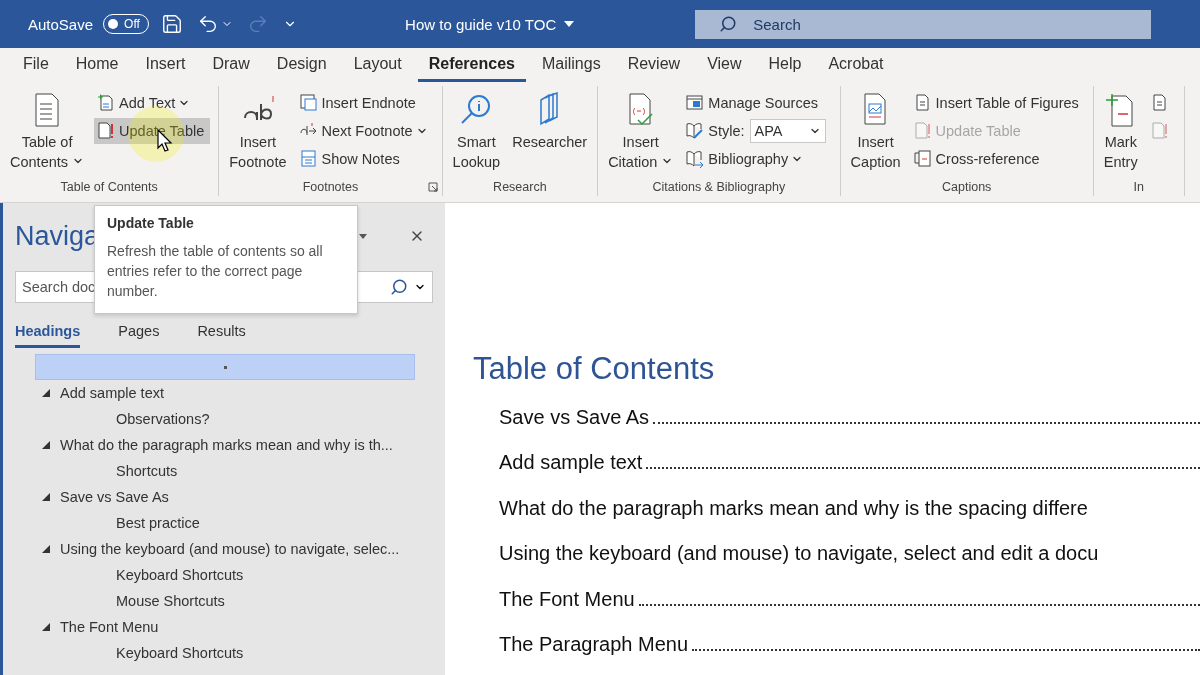  Describe the element at coordinates (654, 68) in the screenshot. I see `ribbon-tab: Review` at that location.